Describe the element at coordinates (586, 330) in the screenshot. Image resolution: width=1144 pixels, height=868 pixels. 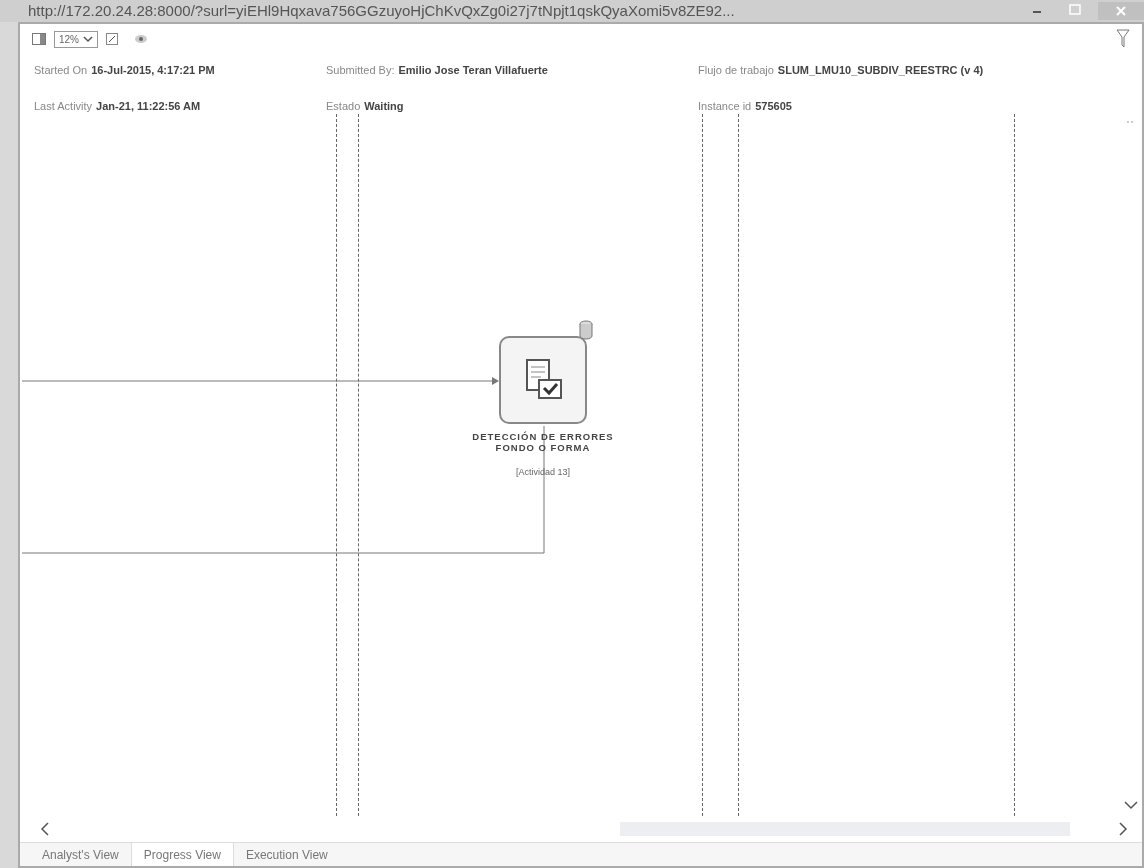
I see `database-icon` at that location.